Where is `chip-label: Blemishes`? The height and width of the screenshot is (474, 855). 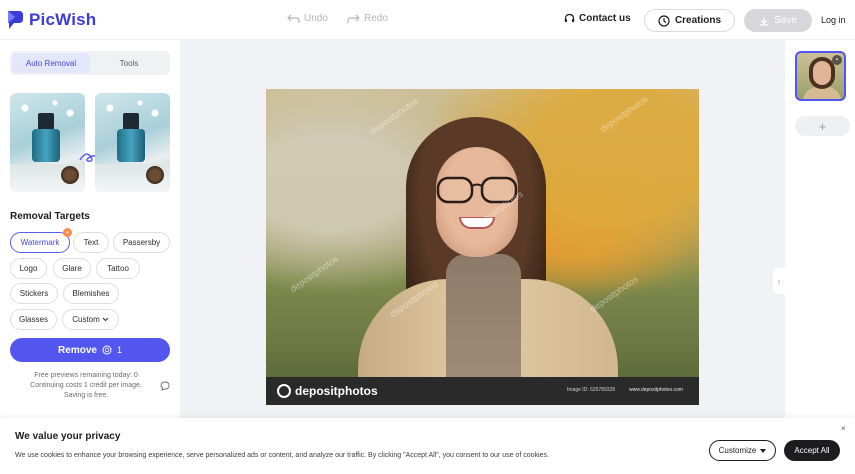
chip-label: Blemishes is located at coordinates (91, 293).